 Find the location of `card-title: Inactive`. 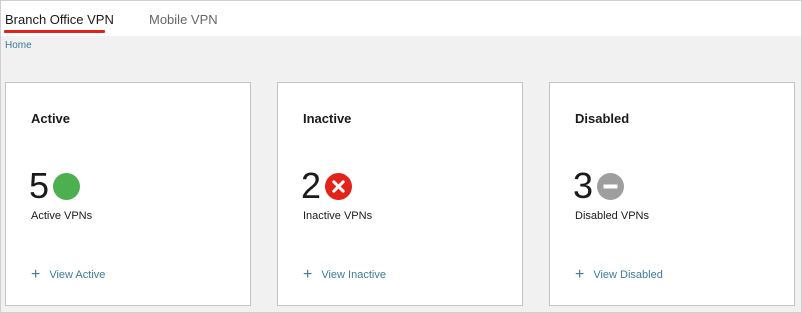

card-title: Inactive is located at coordinates (327, 118).